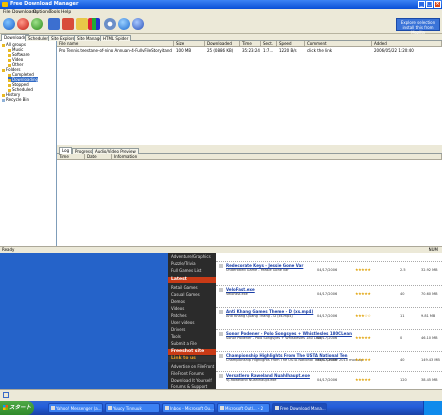 The width and height of the screenshot is (442, 415). What do you see at coordinates (71, 157) in the screenshot?
I see `log-column-time: Time` at bounding box center [71, 157].